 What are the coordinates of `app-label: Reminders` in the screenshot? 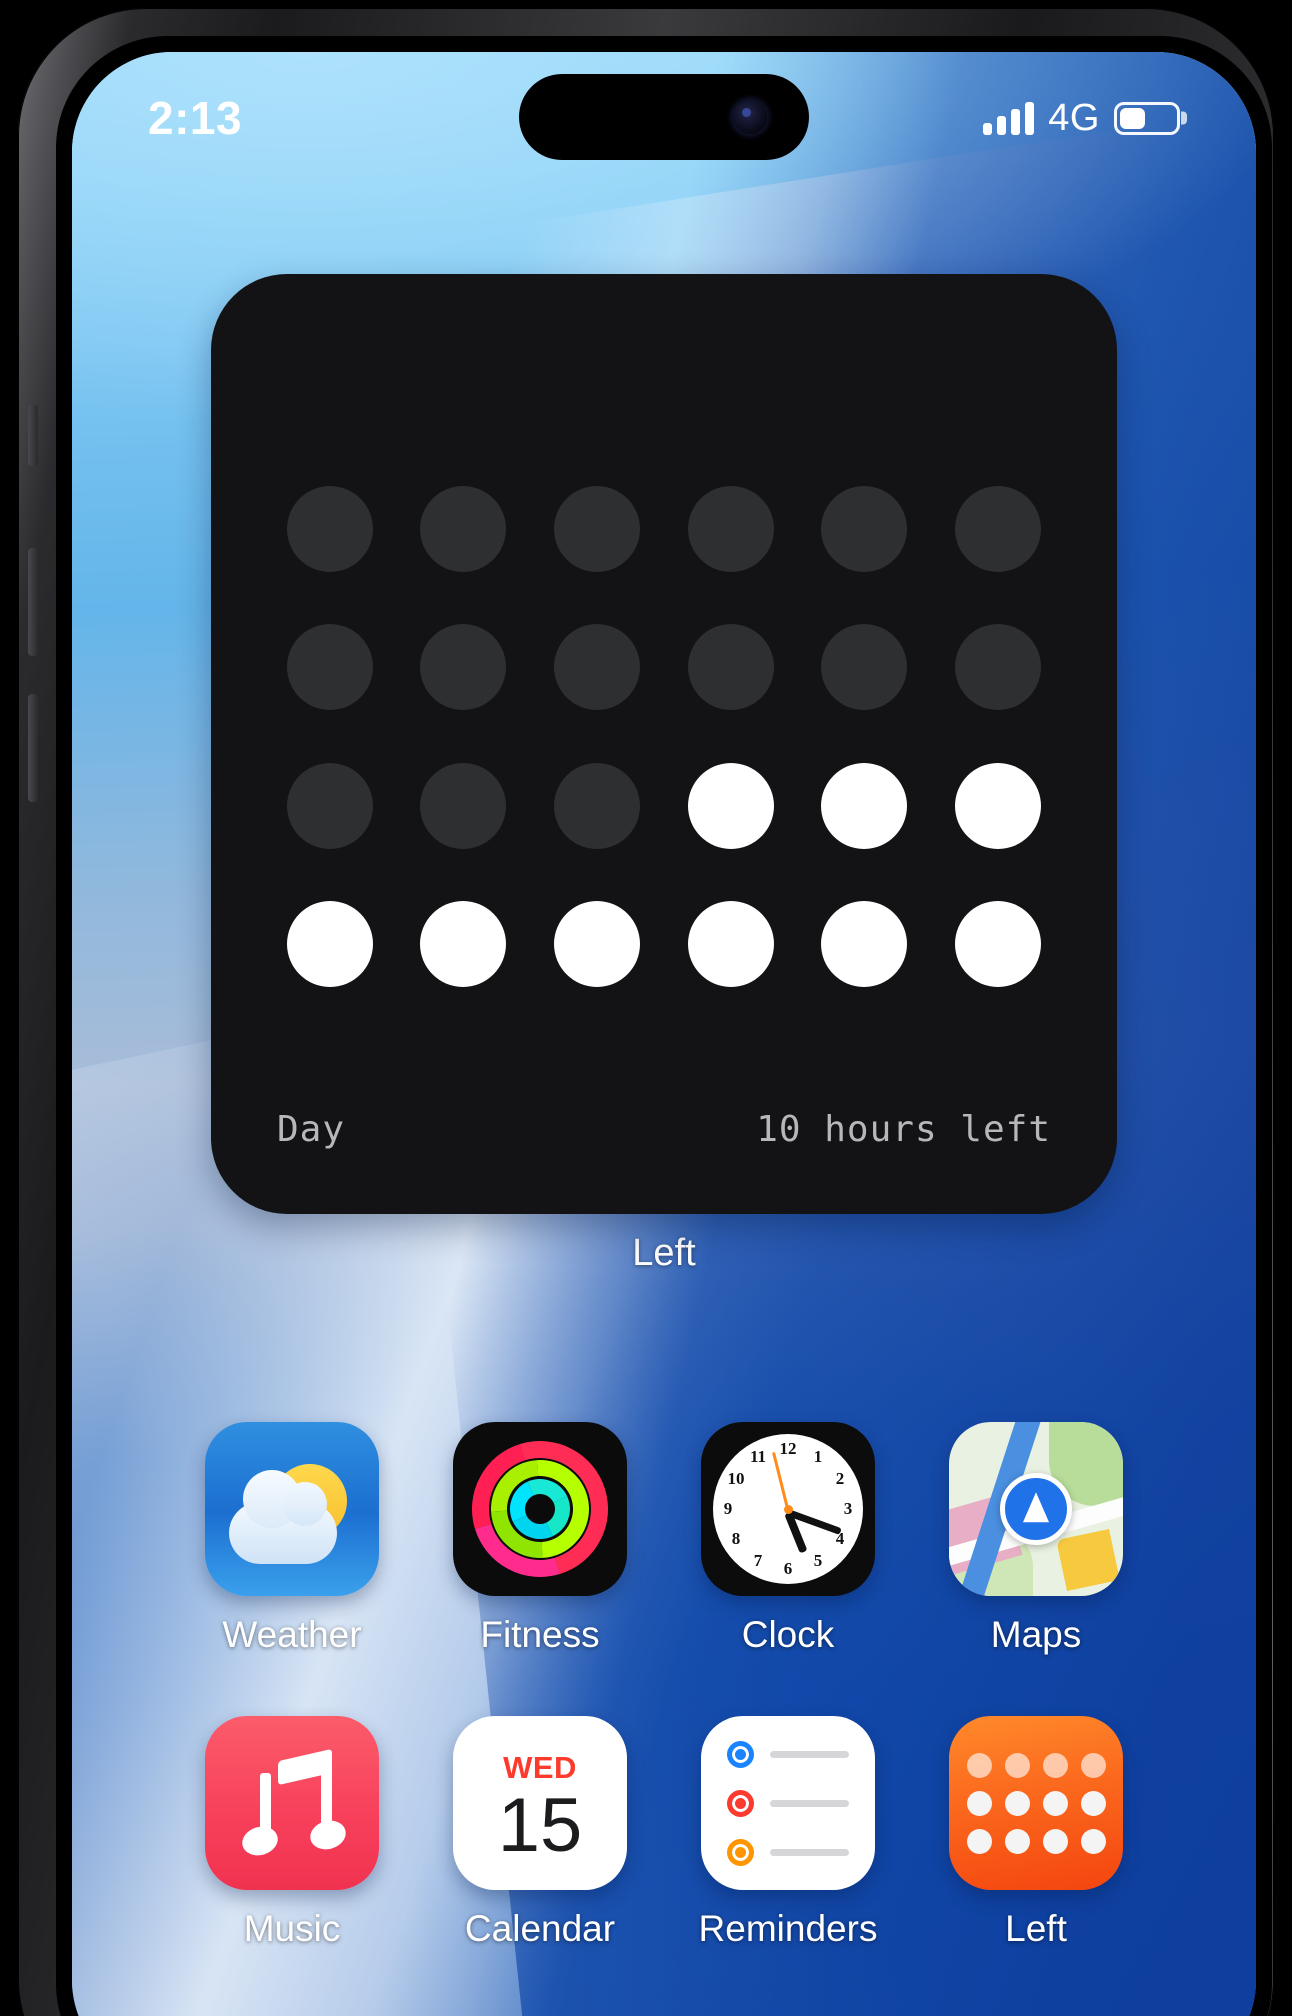 It's located at (788, 1928).